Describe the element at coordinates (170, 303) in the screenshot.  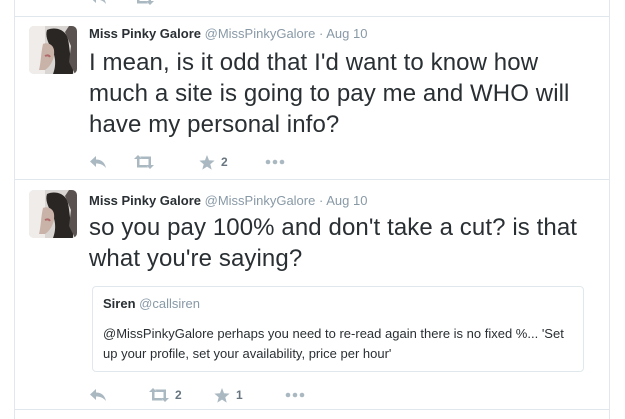
I see `quoted-screen-name: @callsiren` at that location.